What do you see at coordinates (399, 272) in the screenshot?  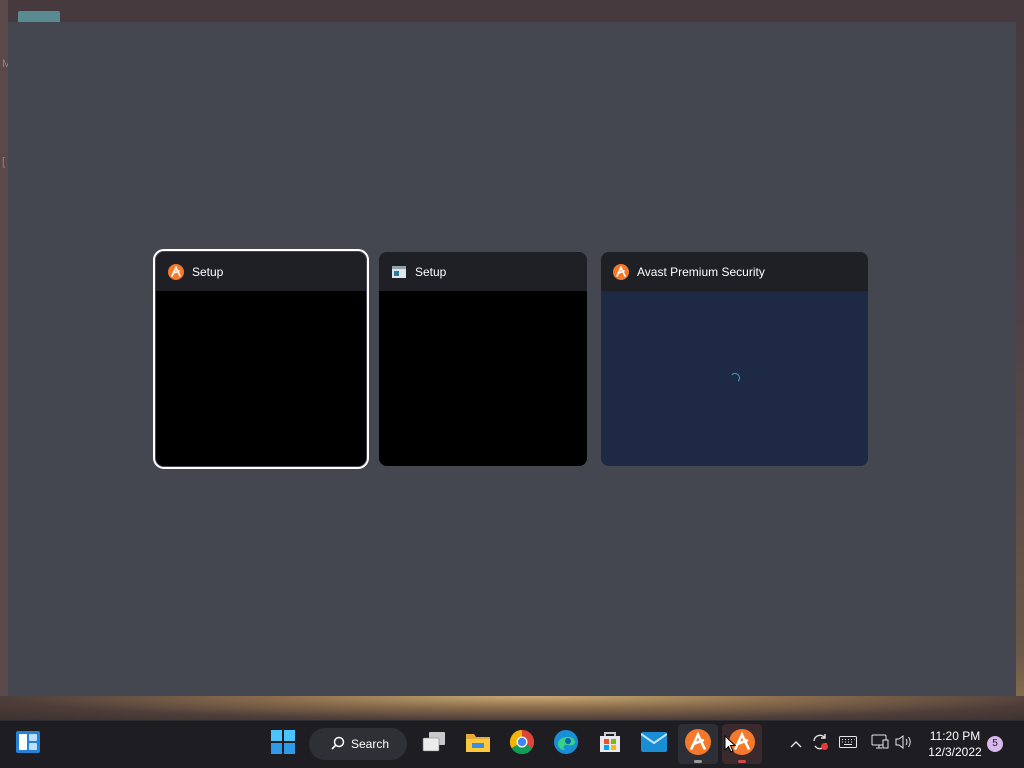 I see `setup-window-icon` at bounding box center [399, 272].